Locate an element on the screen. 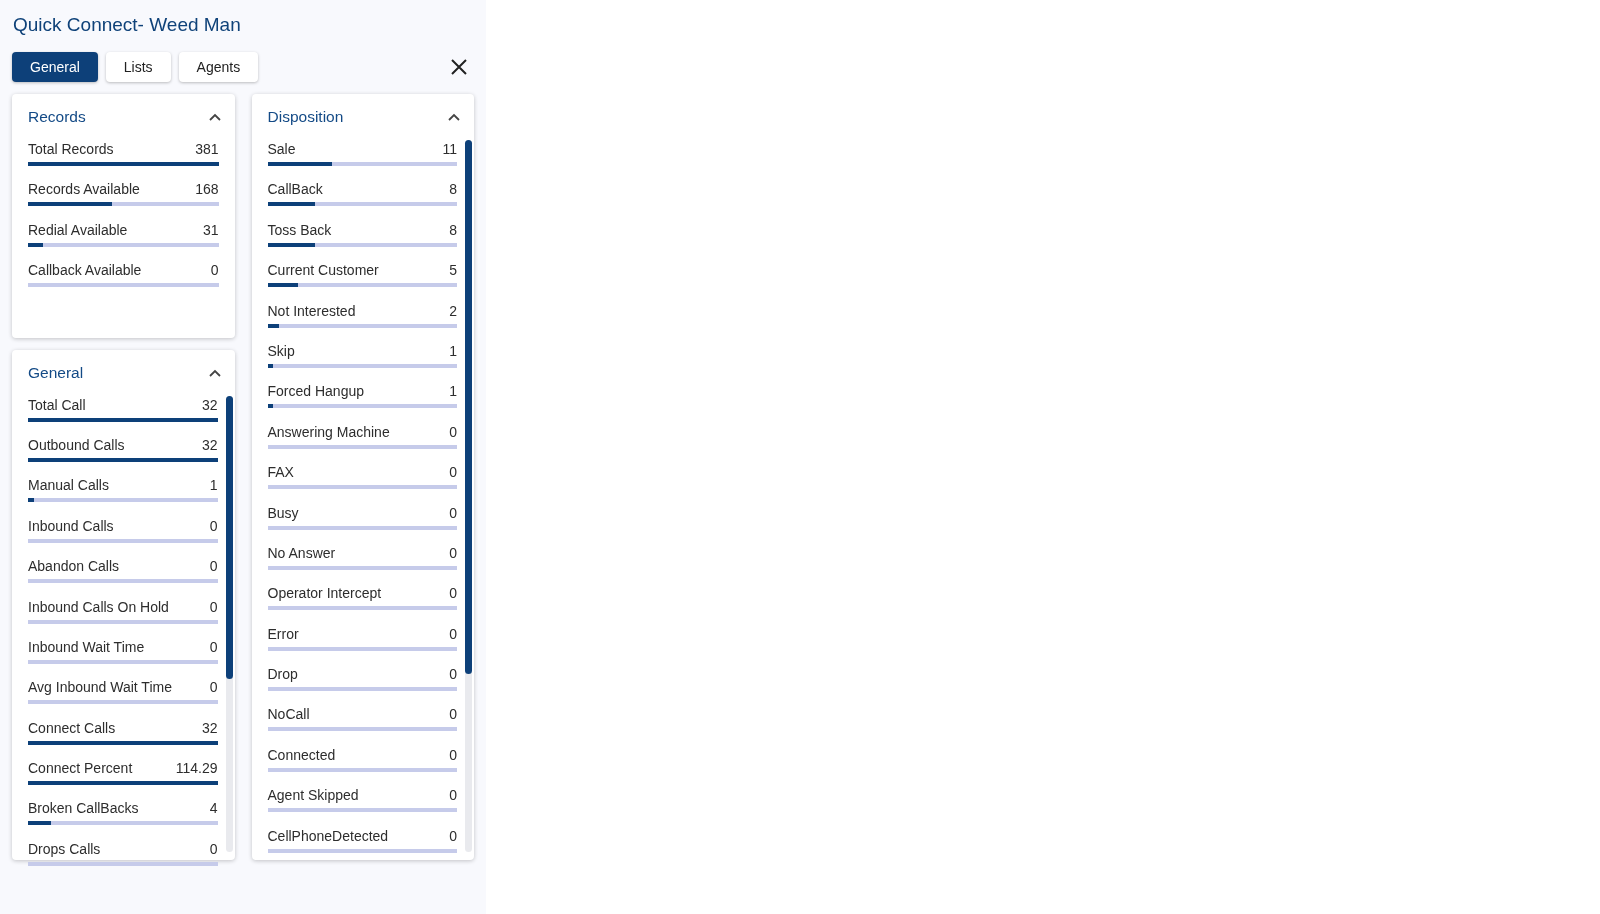 The image size is (1600, 914). stat-label: Current Customer is located at coordinates (323, 270).